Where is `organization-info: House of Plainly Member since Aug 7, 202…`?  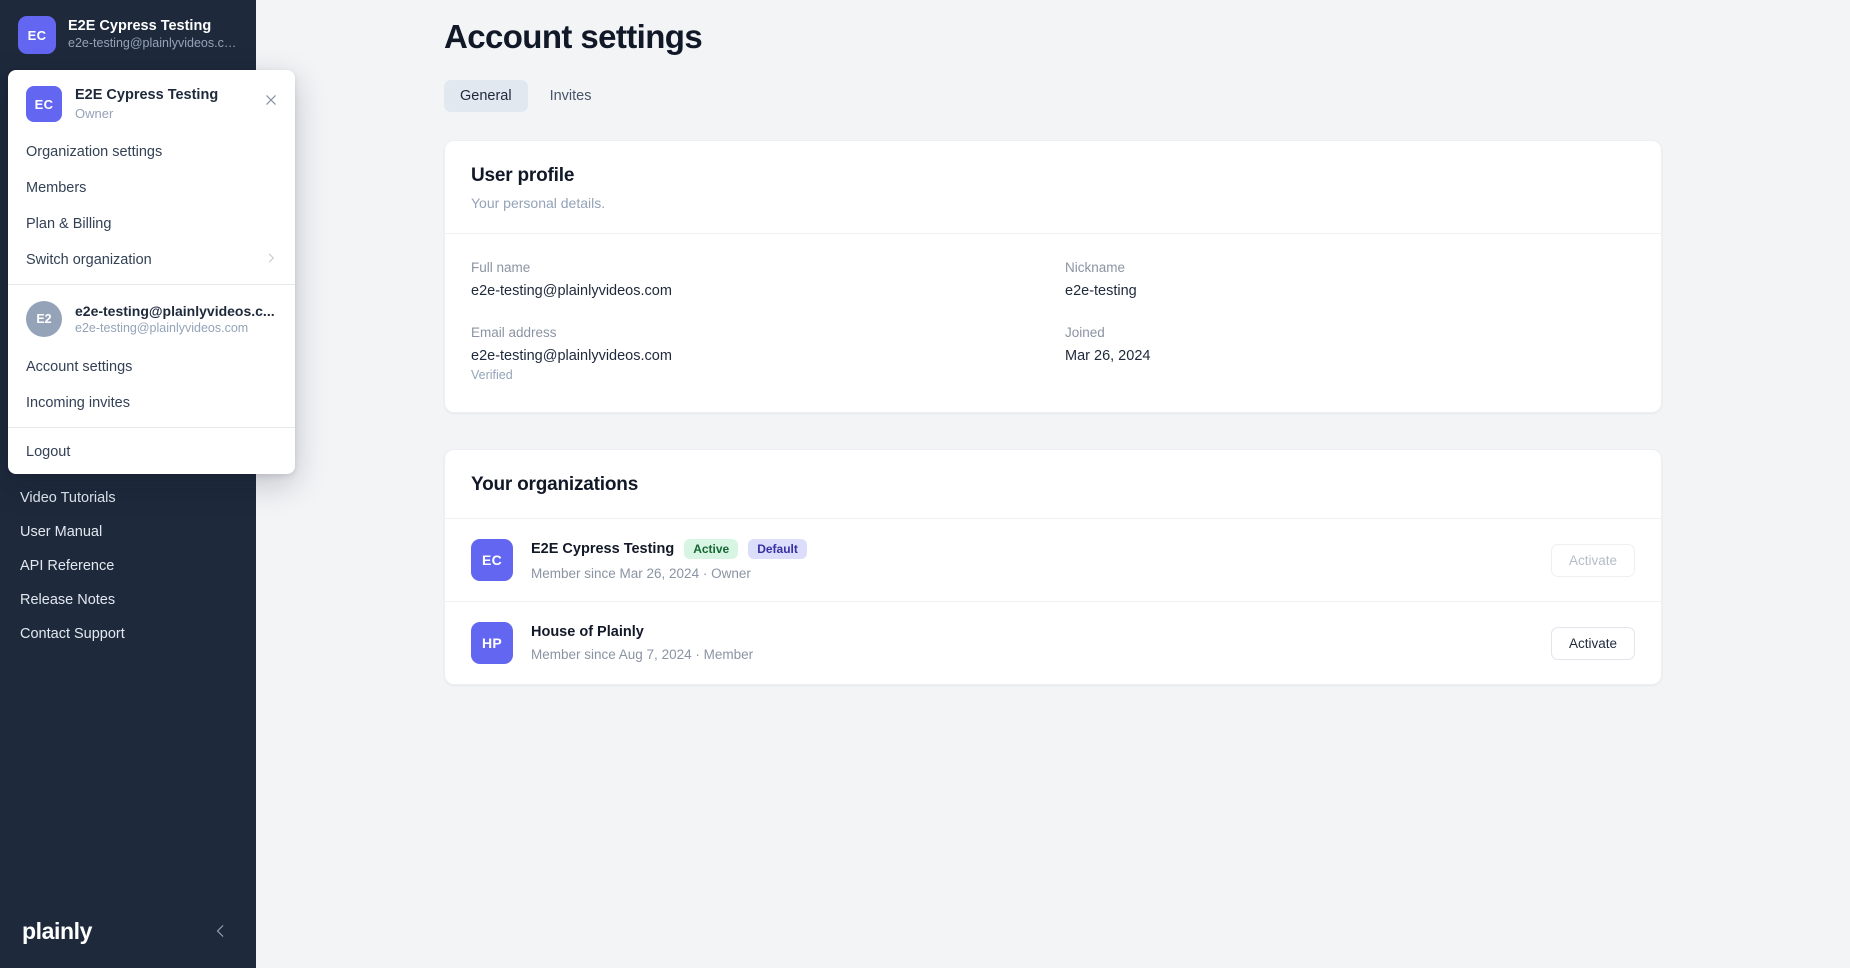
organization-info: House of Plainly Member since Aug 7, 202… is located at coordinates (1041, 643).